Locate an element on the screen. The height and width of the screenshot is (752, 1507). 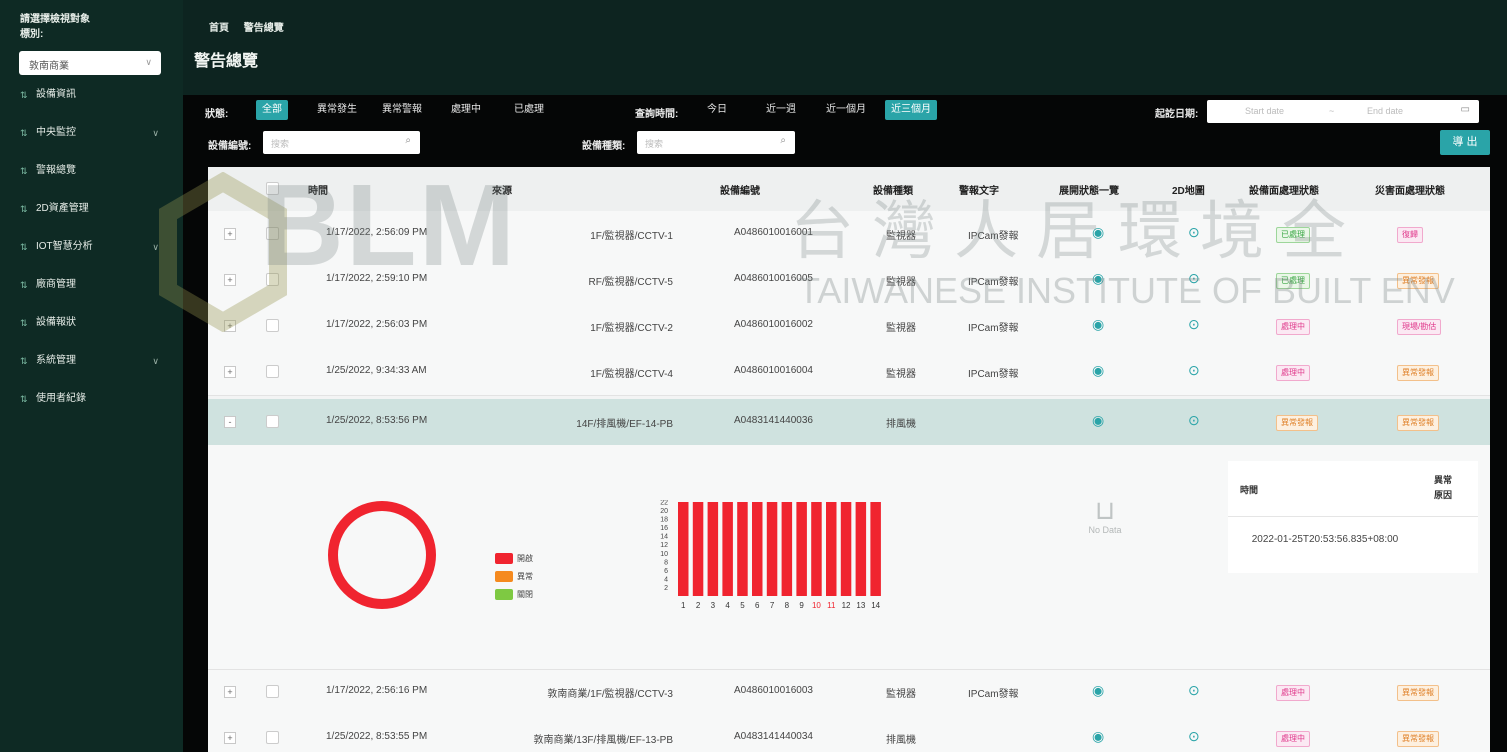
sidebar-item: ⇅ 系統管理 ∨ is located at coordinates (91, 369).